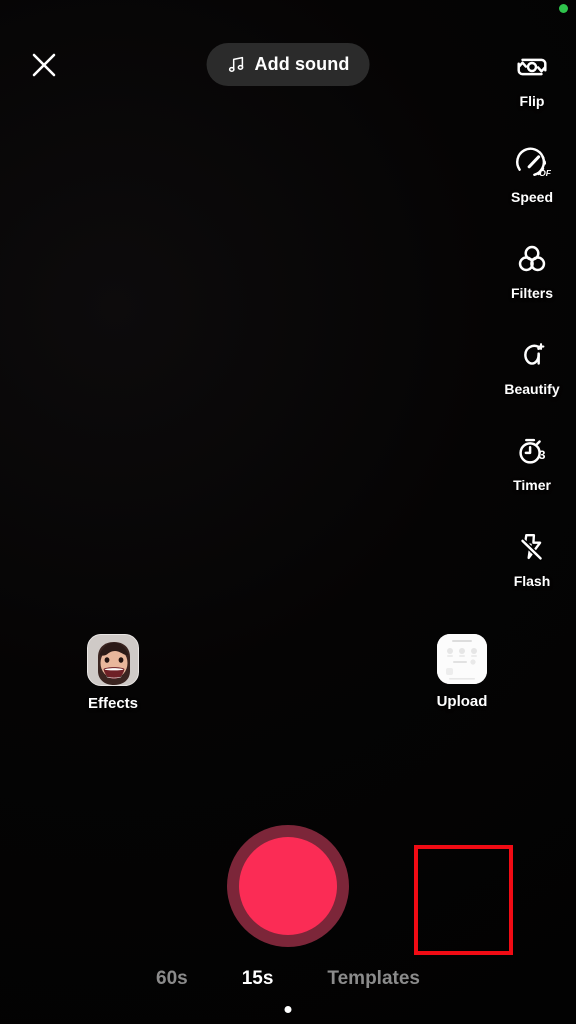 This screenshot has width=576, height=1024. What do you see at coordinates (532, 92) in the screenshot?
I see `tool-flip-button: Flip` at bounding box center [532, 92].